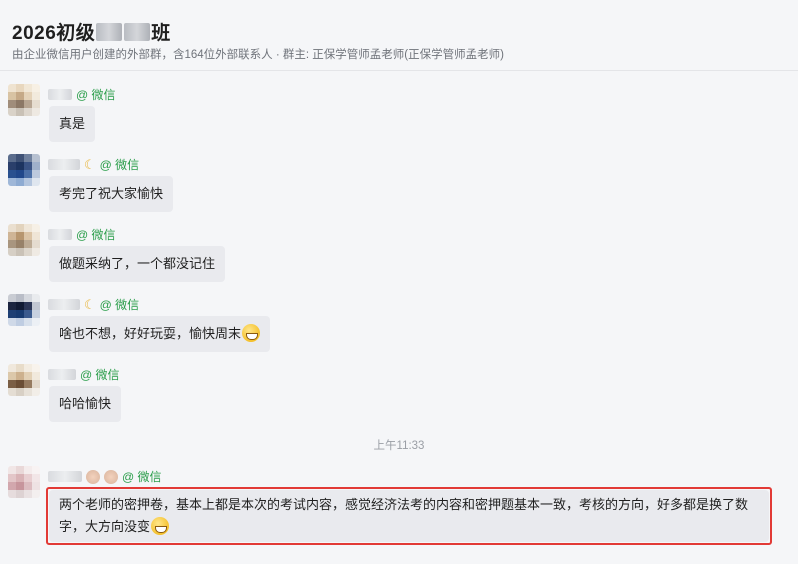 The image size is (798, 564). What do you see at coordinates (72, 124) in the screenshot?
I see `message-bubble: 真是` at bounding box center [72, 124].